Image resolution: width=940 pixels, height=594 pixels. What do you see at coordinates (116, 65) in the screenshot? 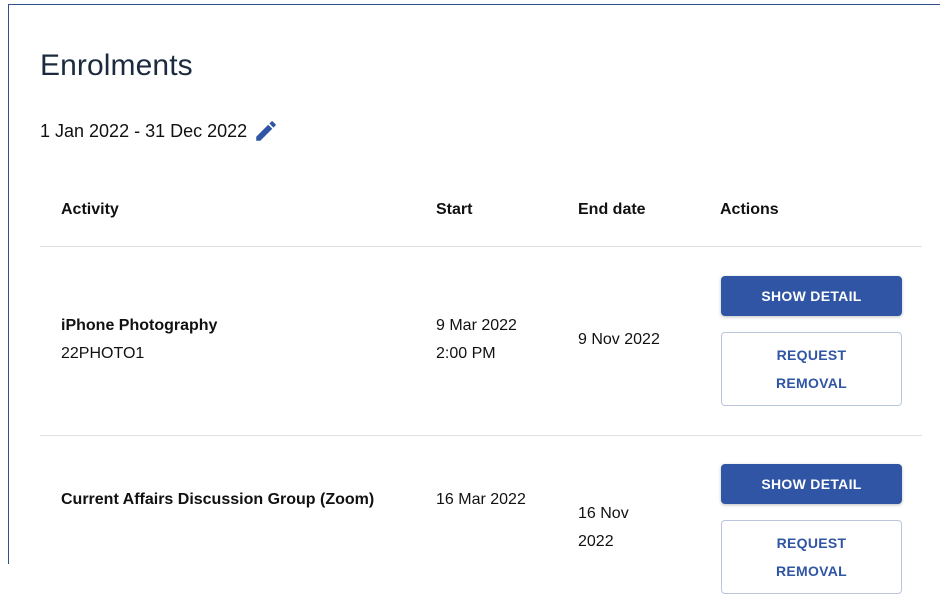
I see `page-title: Enrolments` at bounding box center [116, 65].